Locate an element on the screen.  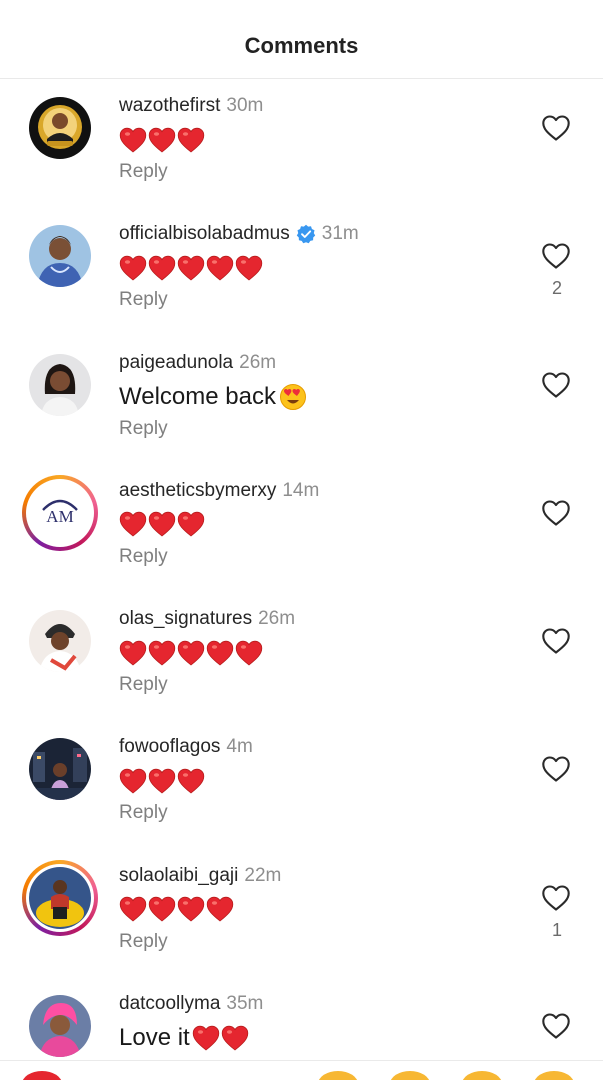
reaction-heart-icon is located at coordinates (42, 1075).